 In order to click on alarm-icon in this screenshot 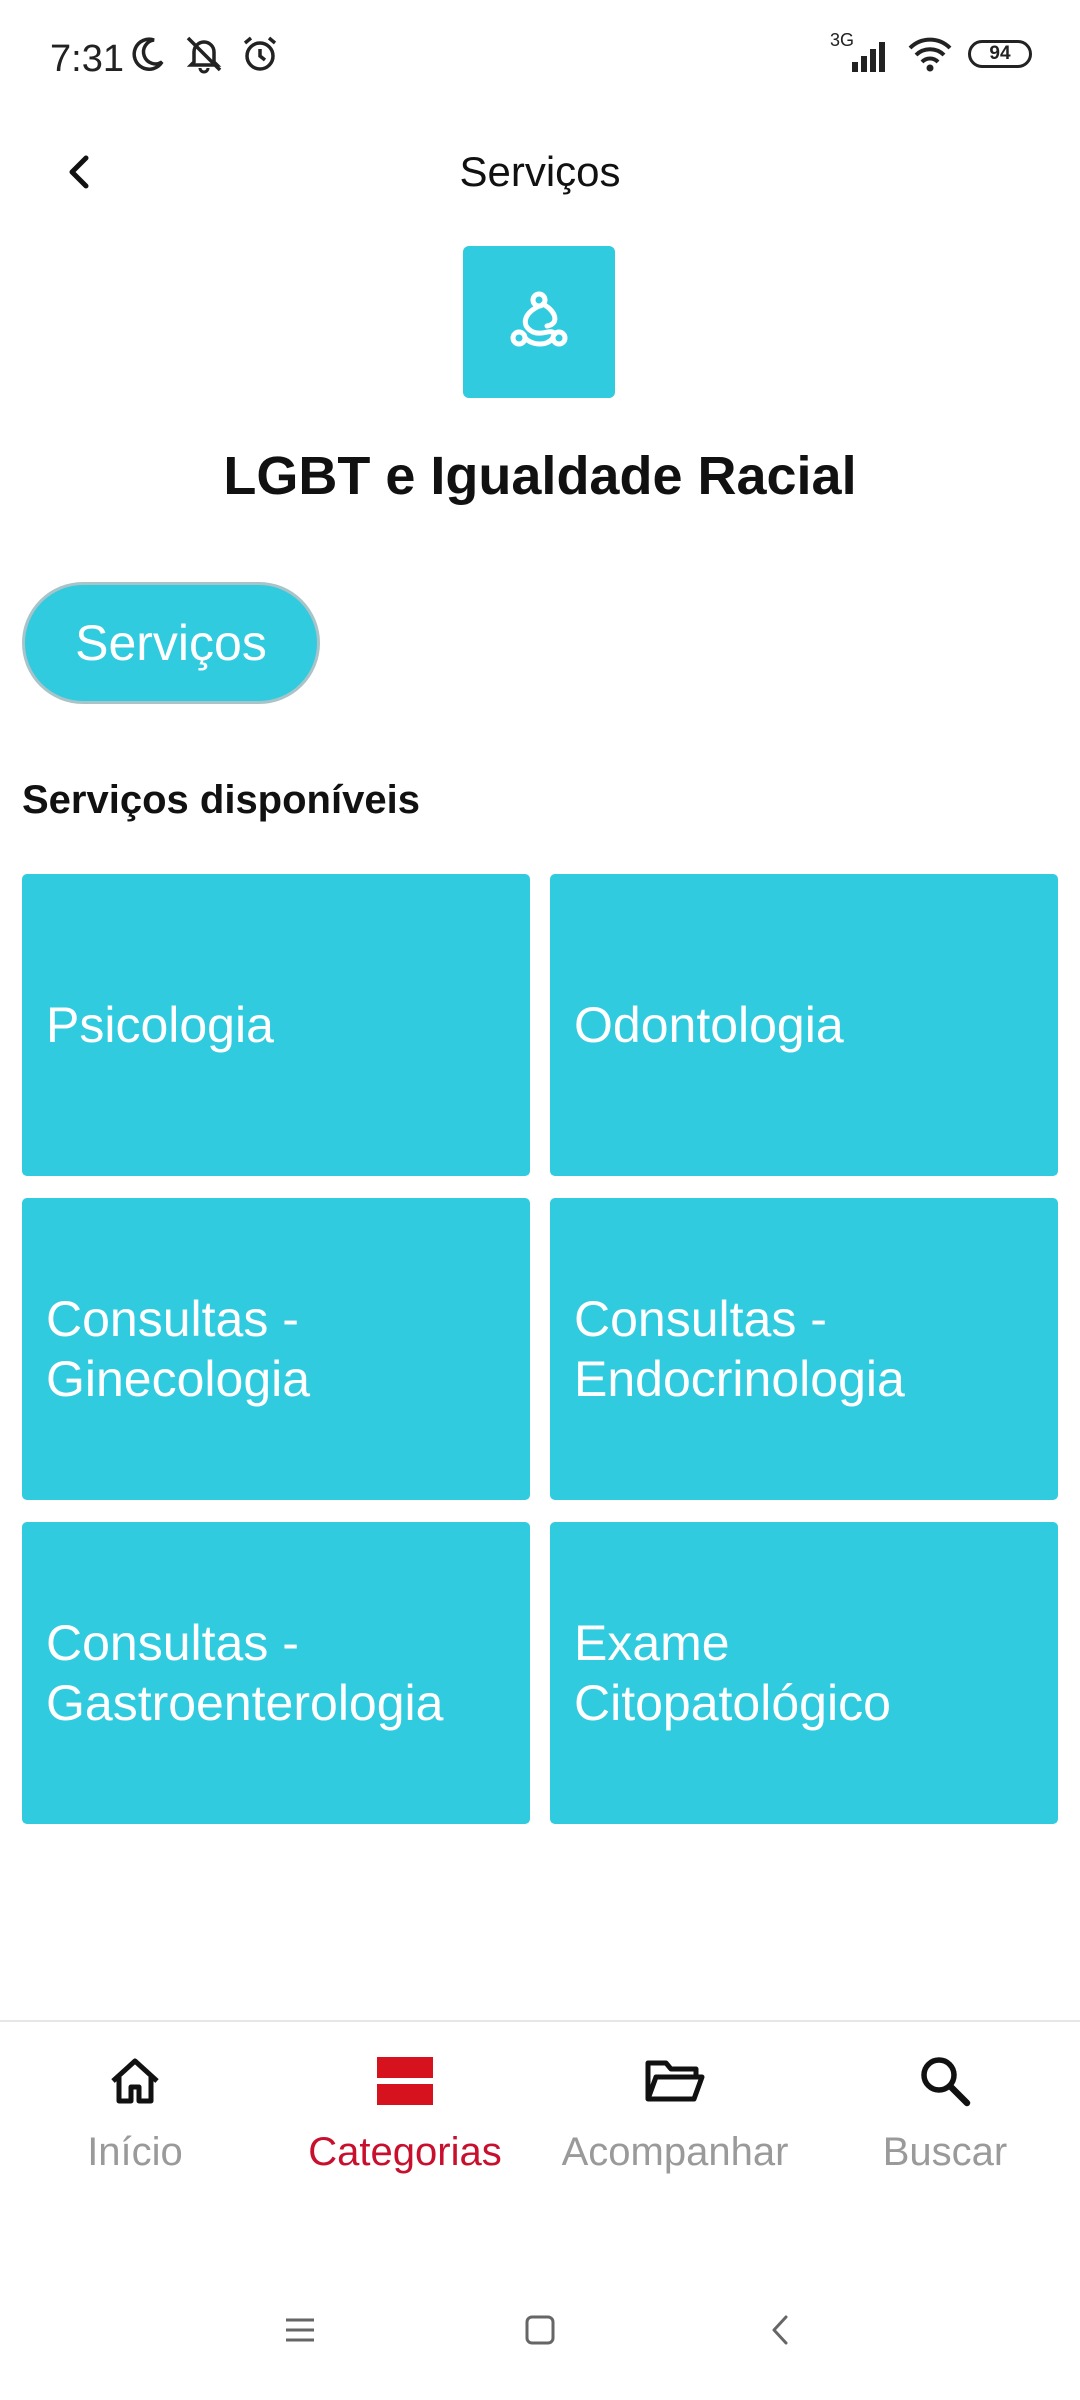, I will do `click(260, 53)`.